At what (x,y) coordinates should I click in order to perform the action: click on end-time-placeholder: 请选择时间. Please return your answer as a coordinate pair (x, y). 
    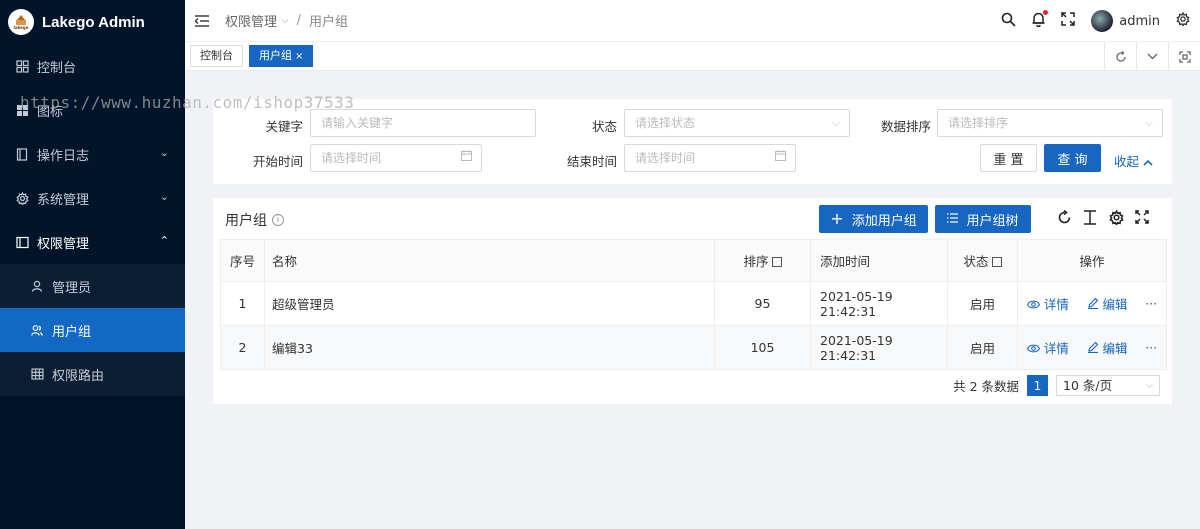
    Looking at the image, I should click on (665, 158).